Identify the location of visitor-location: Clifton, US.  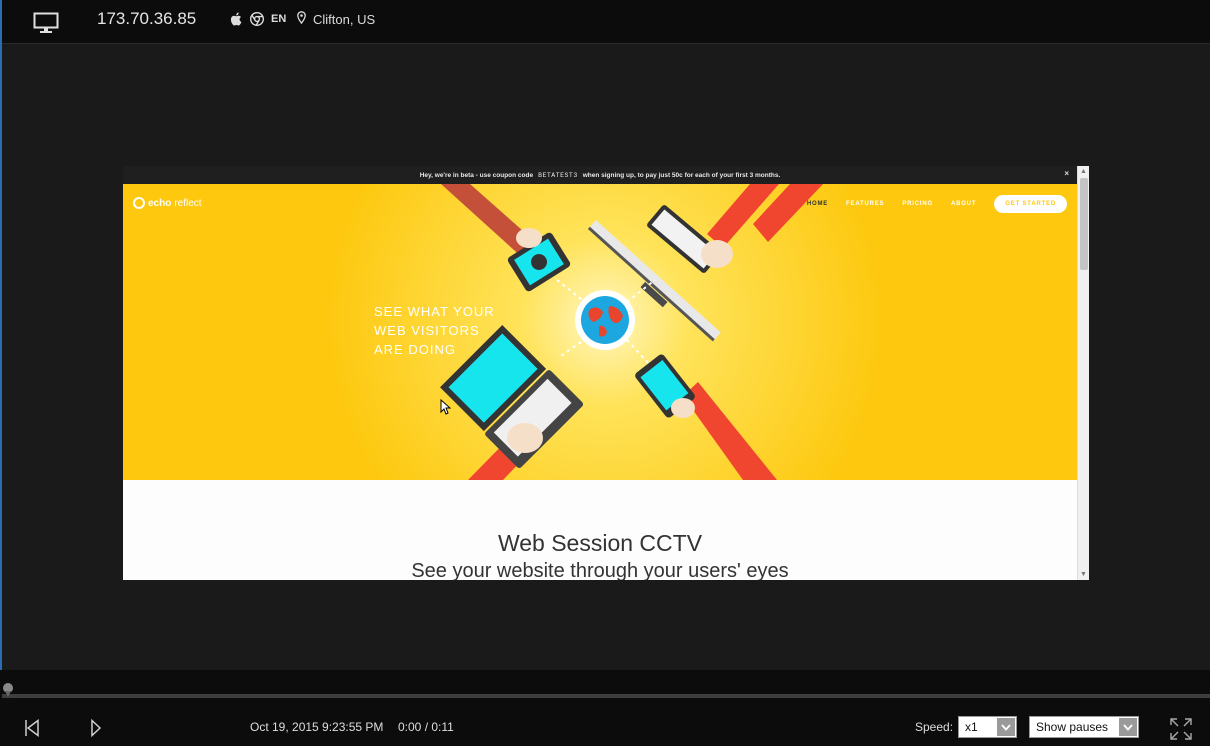
(344, 19).